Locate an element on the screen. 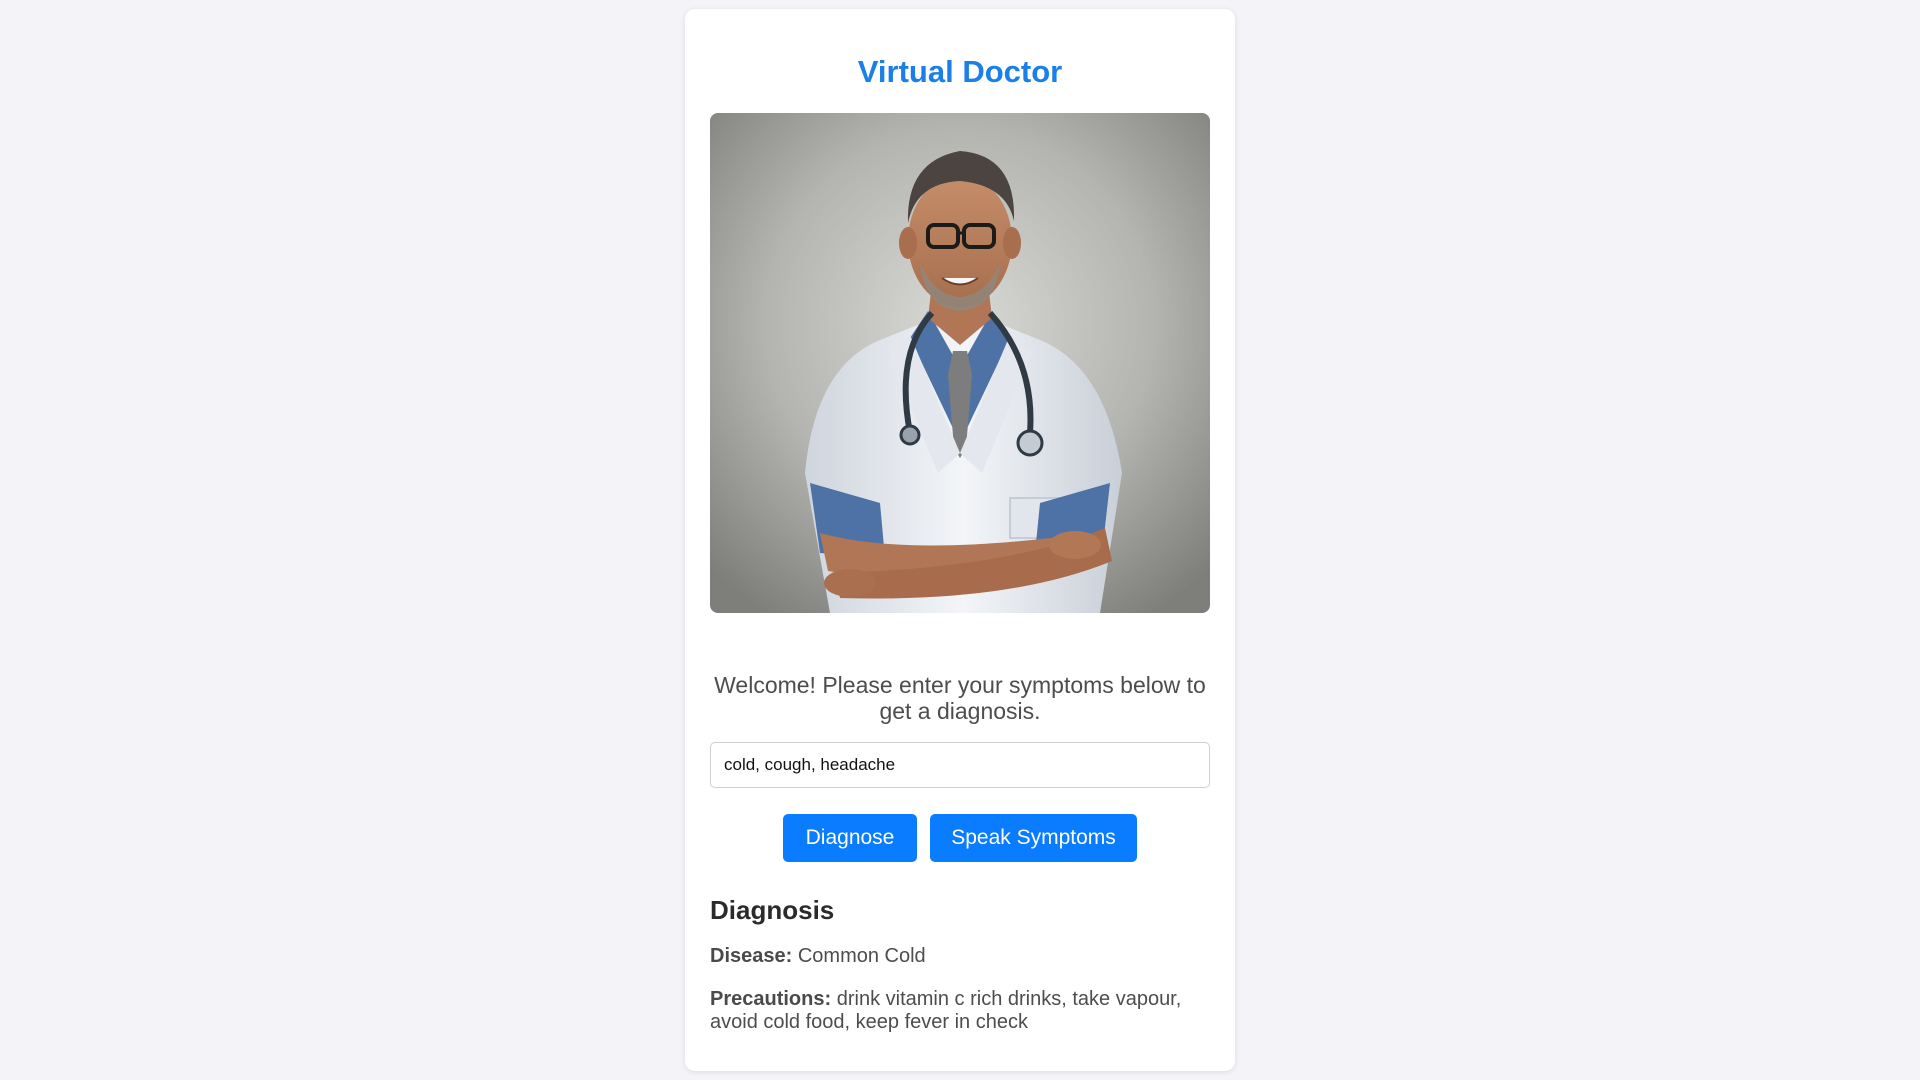  page-title: Virtual Doctor is located at coordinates (960, 71).